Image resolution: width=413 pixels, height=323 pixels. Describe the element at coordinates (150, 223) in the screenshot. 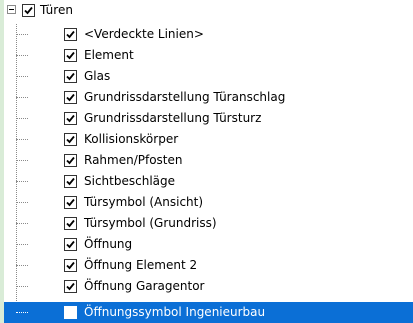

I see `tree-child-label: Türsymbol (Grundriss)` at that location.